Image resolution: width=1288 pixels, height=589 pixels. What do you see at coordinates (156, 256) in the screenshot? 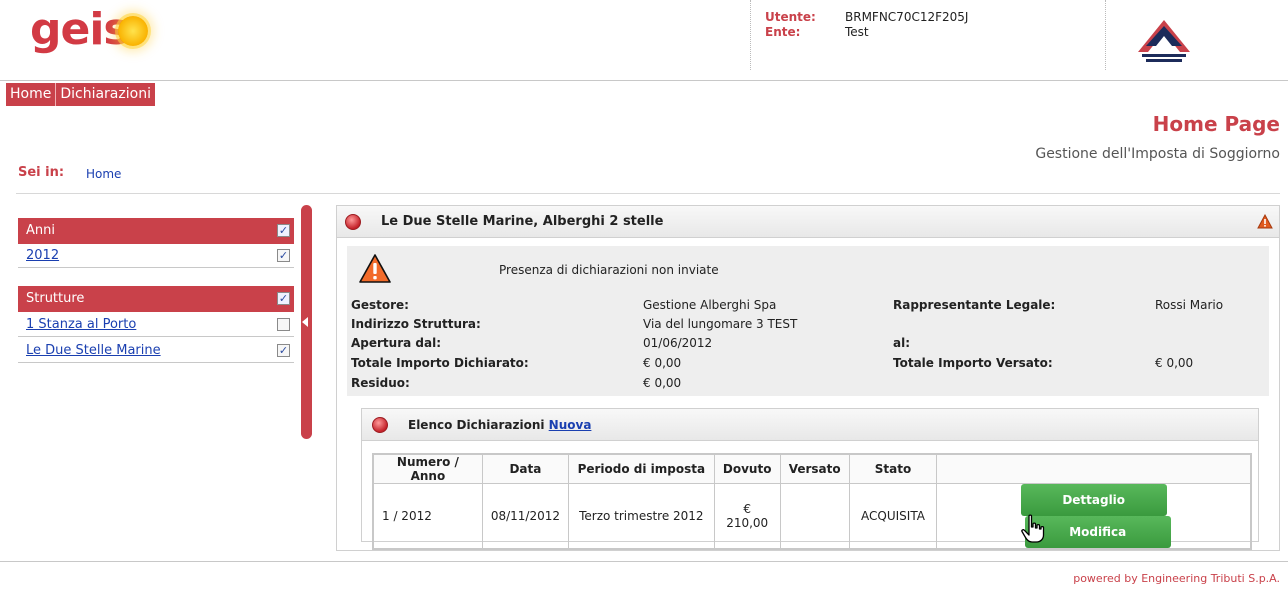
I see `filter-item-2012: 2012 ✓` at bounding box center [156, 256].